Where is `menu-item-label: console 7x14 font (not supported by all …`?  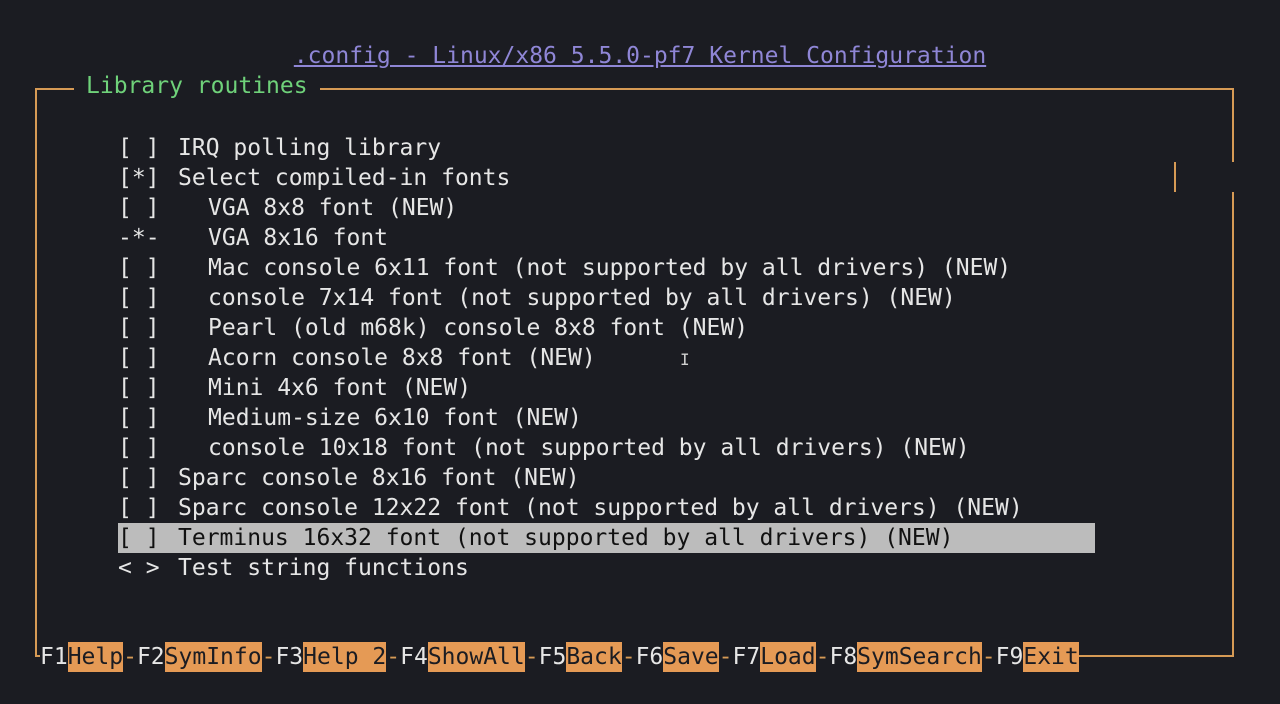 menu-item-label: console 7x14 font (not supported by all … is located at coordinates (582, 298).